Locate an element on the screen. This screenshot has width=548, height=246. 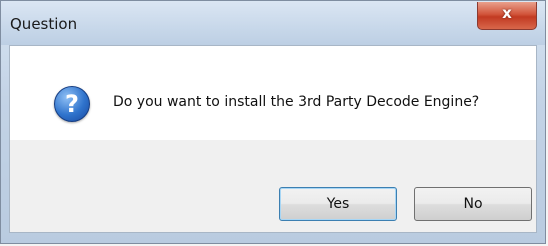
no-button: No is located at coordinates (473, 204).